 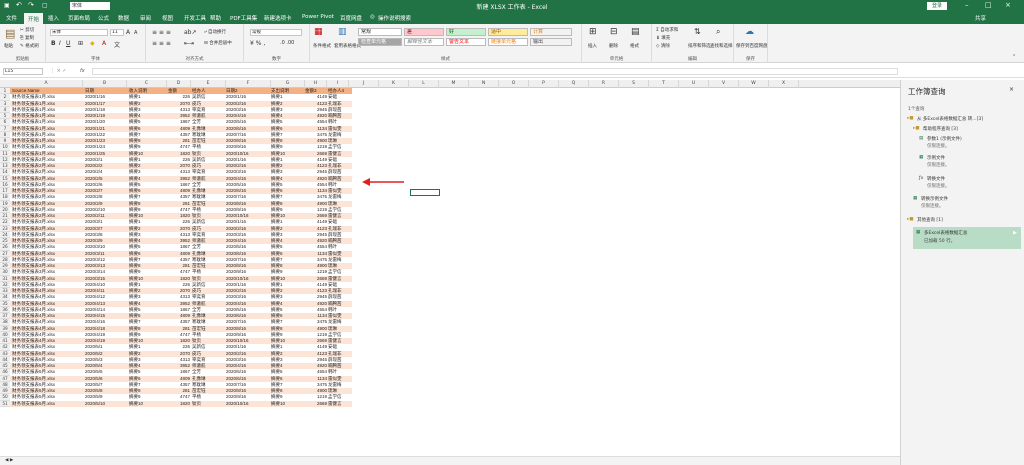 I want to click on tab-view: 视图, so click(x=167, y=18).